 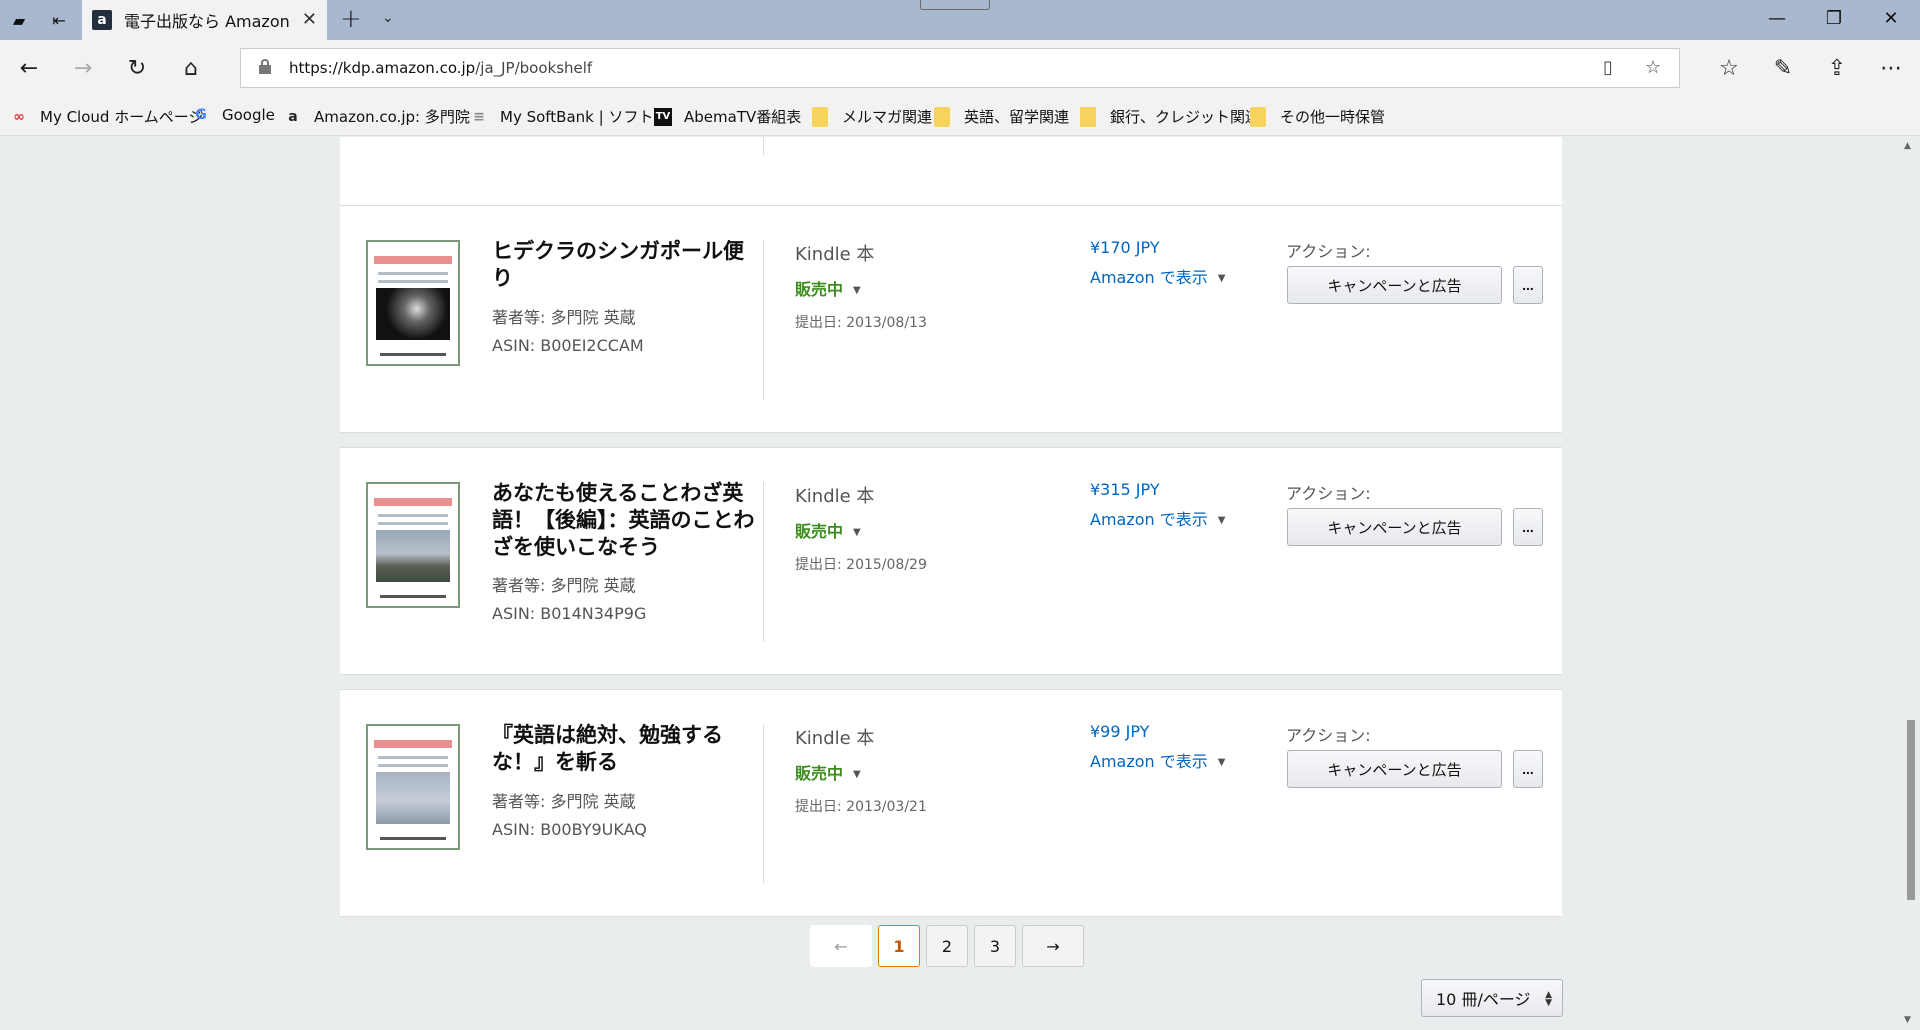 What do you see at coordinates (568, 345) in the screenshot?
I see `book-asin: ASIN: B00EI2CCAM` at bounding box center [568, 345].